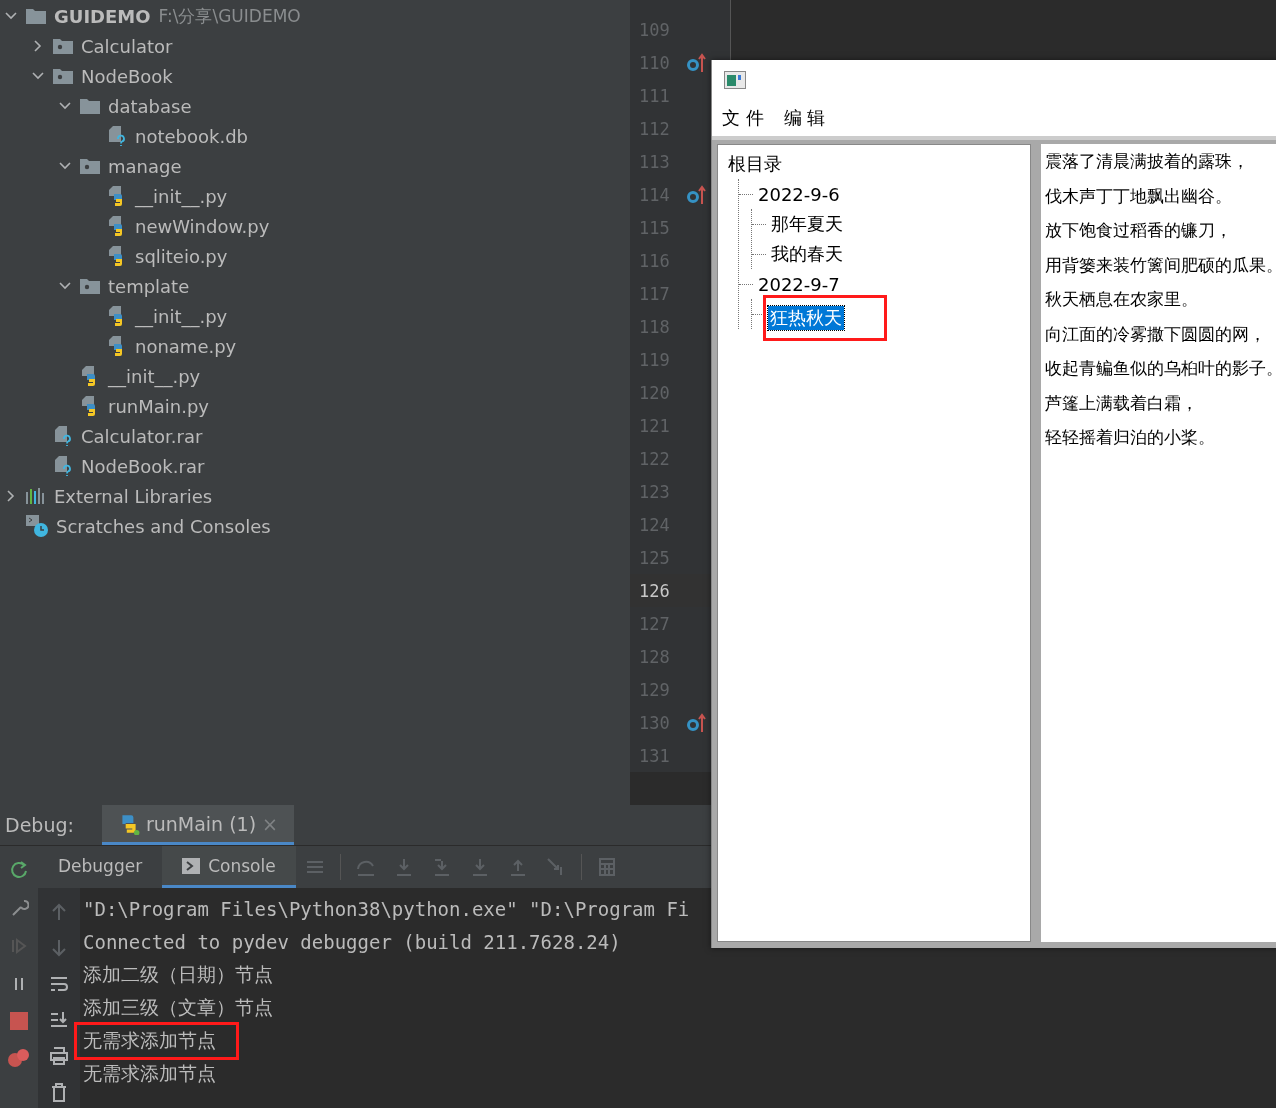 This screenshot has height=1108, width=1276. What do you see at coordinates (102, 16) in the screenshot?
I see `tree-item: GUIDEMO` at bounding box center [102, 16].